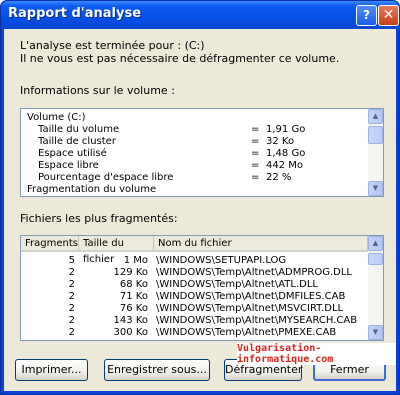 The image size is (400, 395). What do you see at coordinates (135, 260) in the screenshot?
I see `cell-size: 1 Mo` at bounding box center [135, 260].